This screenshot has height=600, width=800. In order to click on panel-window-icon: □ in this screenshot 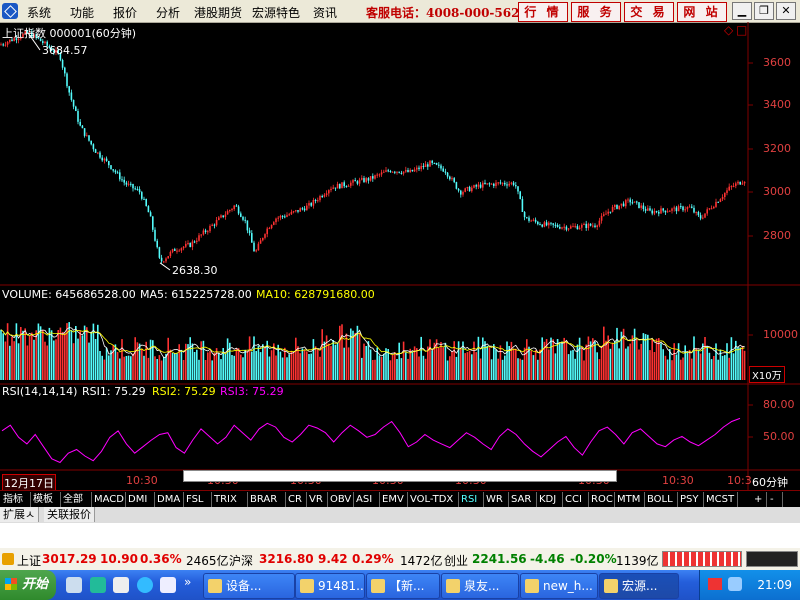, I will do `click(741, 30)`.